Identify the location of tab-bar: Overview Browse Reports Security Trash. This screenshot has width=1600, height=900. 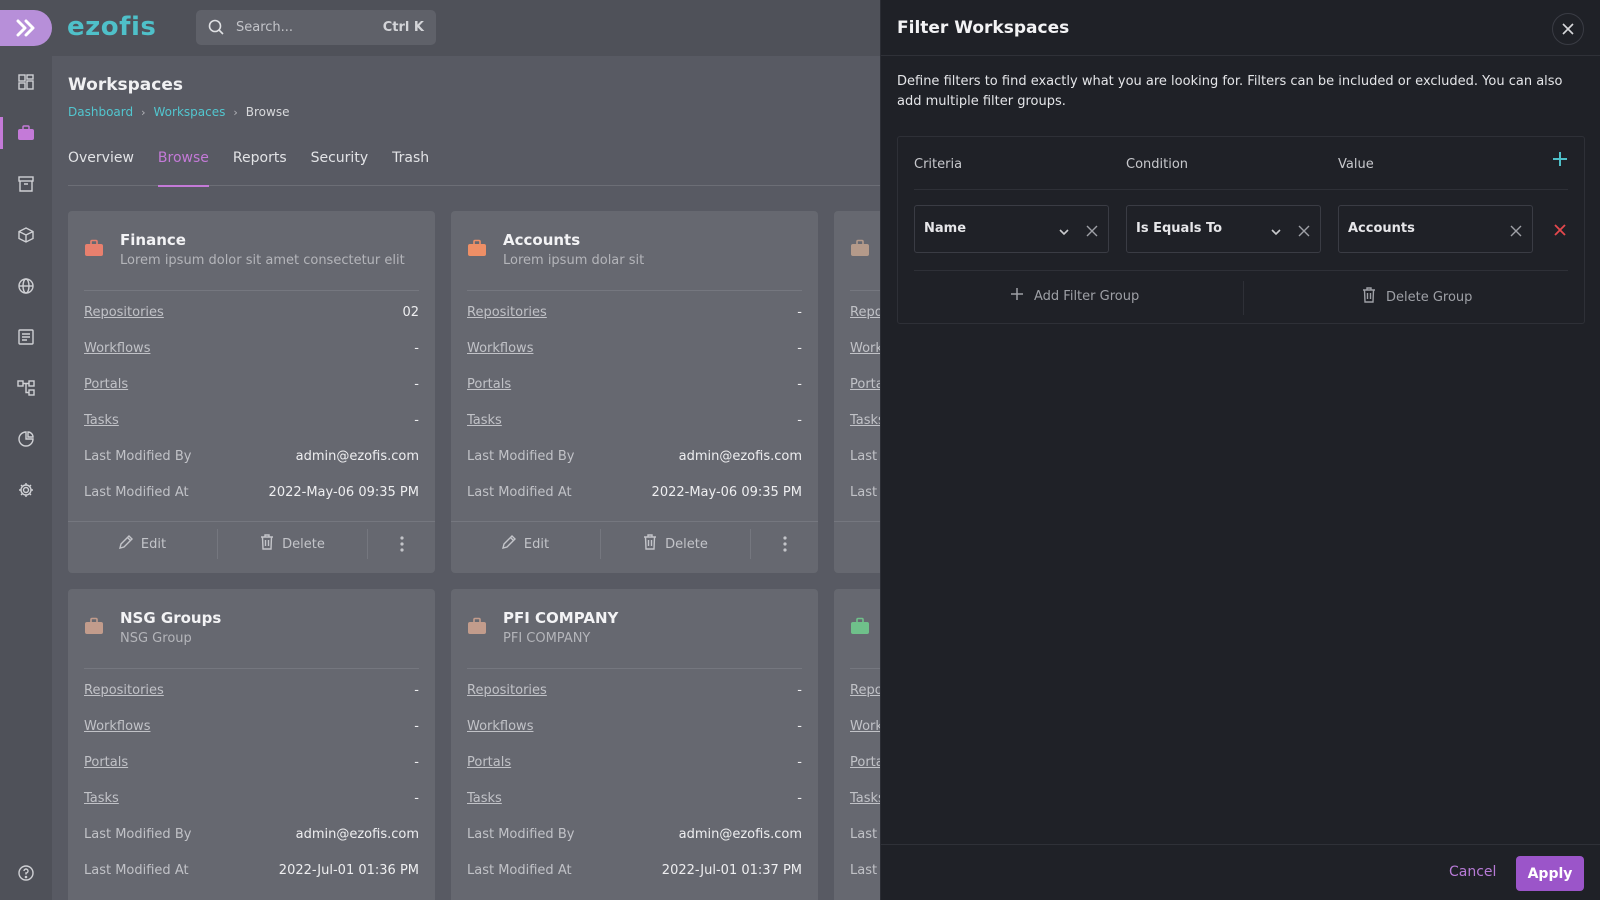
(474, 167).